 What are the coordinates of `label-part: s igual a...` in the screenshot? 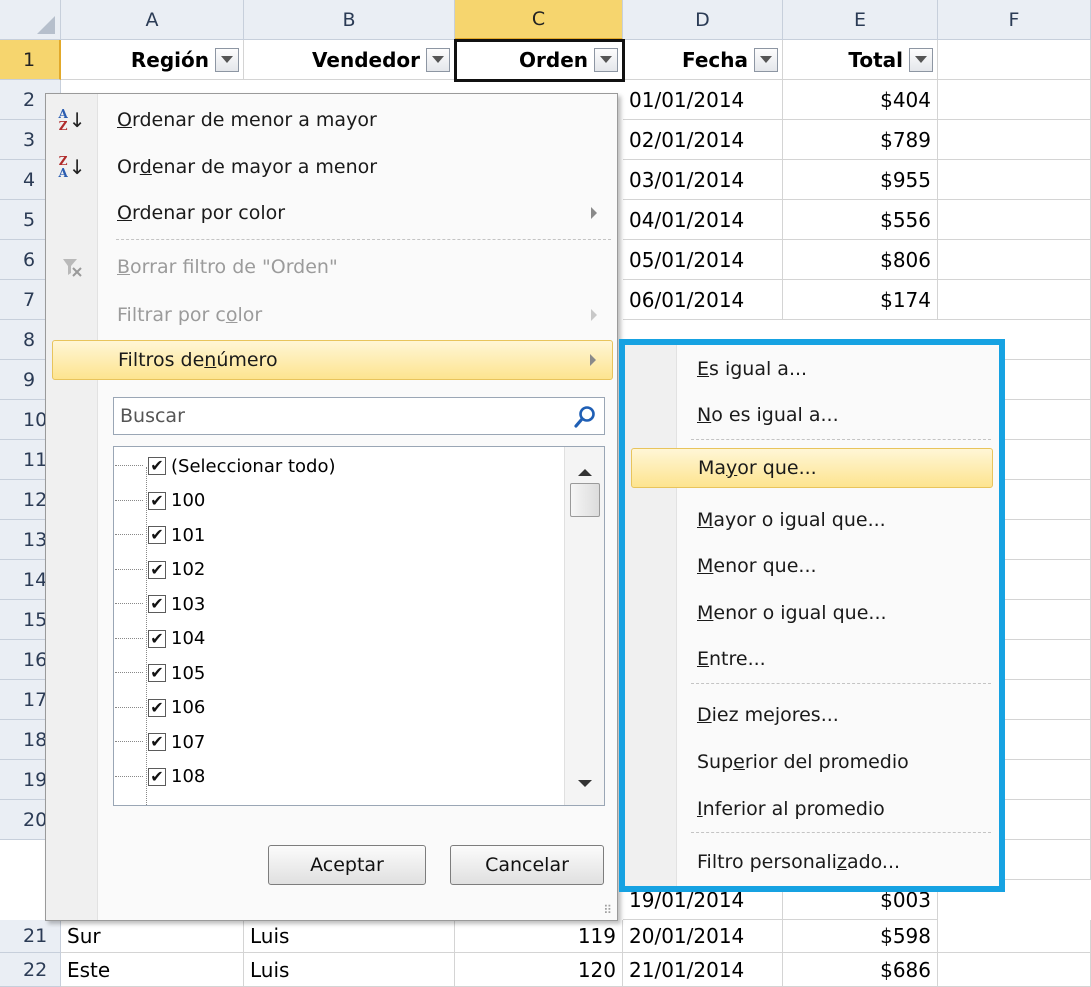 It's located at (758, 369).